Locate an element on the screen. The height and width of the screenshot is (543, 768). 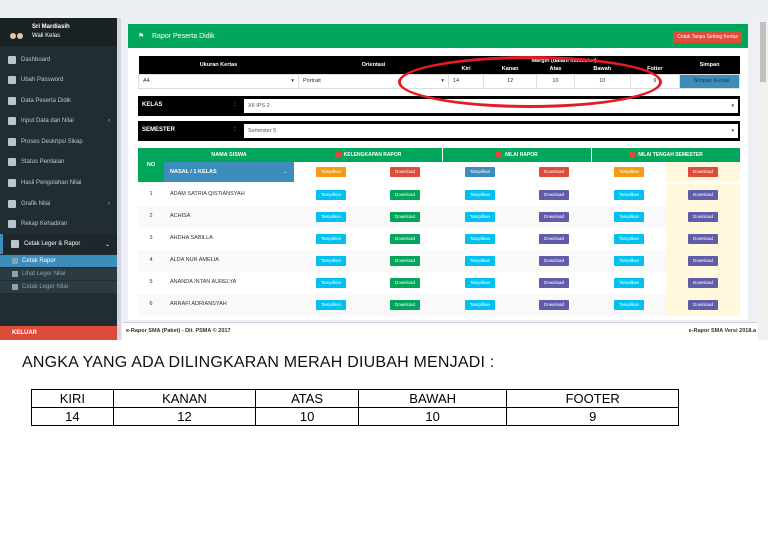
sidebar-item-label: Grafik Nilai is located at coordinates (36, 204).